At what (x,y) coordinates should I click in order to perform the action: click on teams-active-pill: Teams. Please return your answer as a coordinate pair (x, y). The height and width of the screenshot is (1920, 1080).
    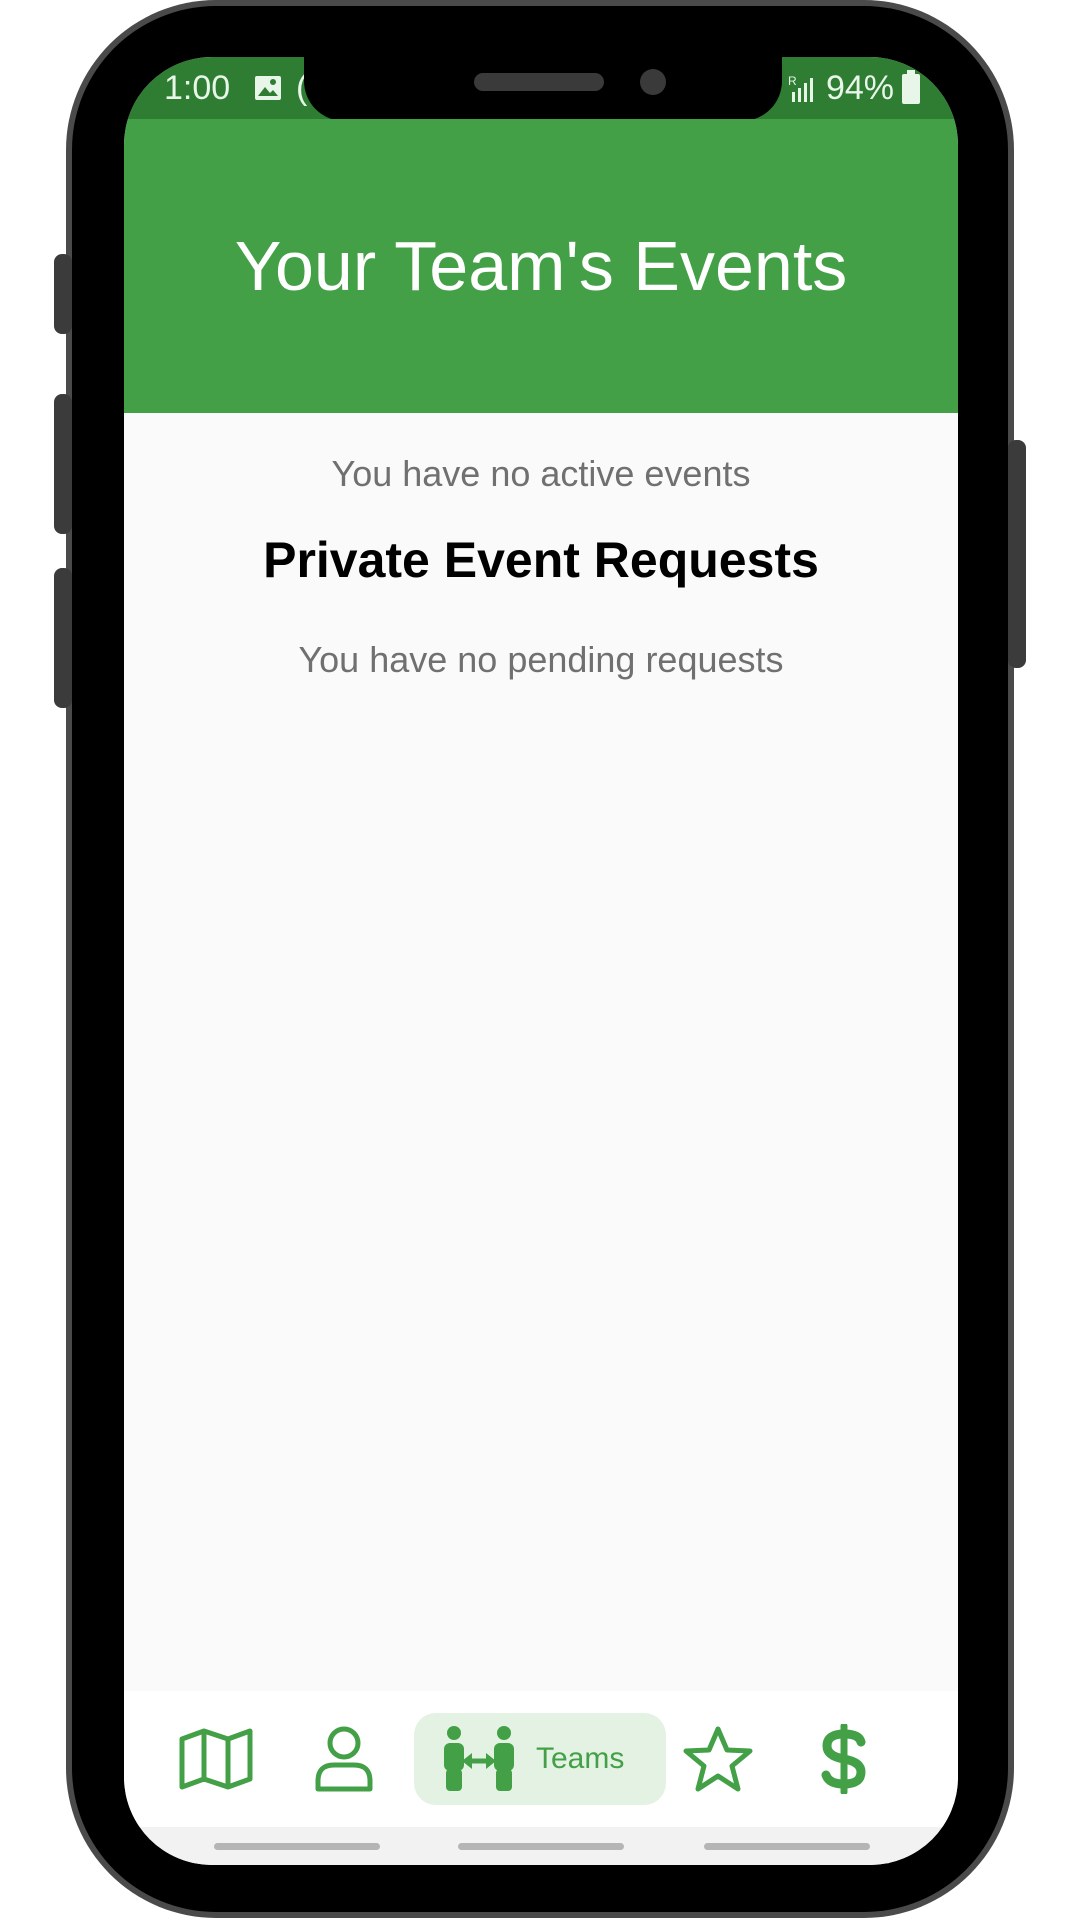
    Looking at the image, I should click on (540, 1759).